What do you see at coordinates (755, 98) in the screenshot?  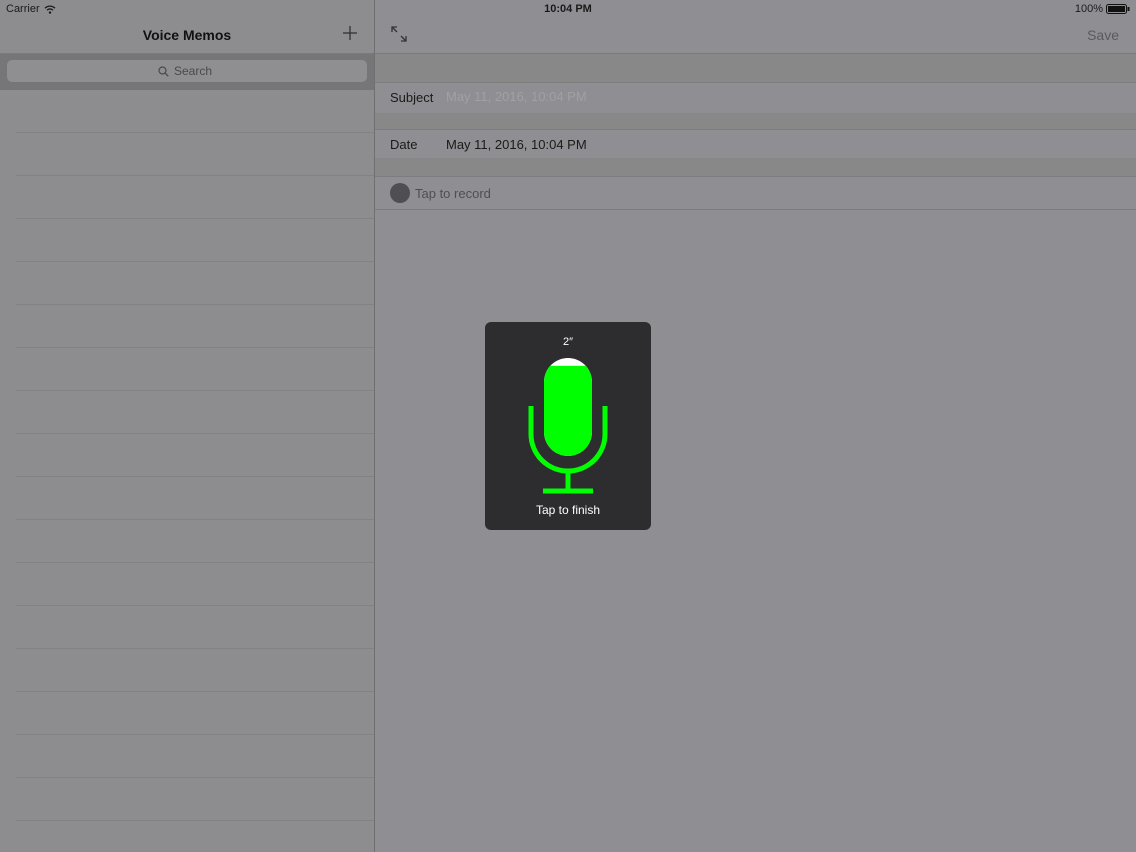 I see `subject-row: Subject` at bounding box center [755, 98].